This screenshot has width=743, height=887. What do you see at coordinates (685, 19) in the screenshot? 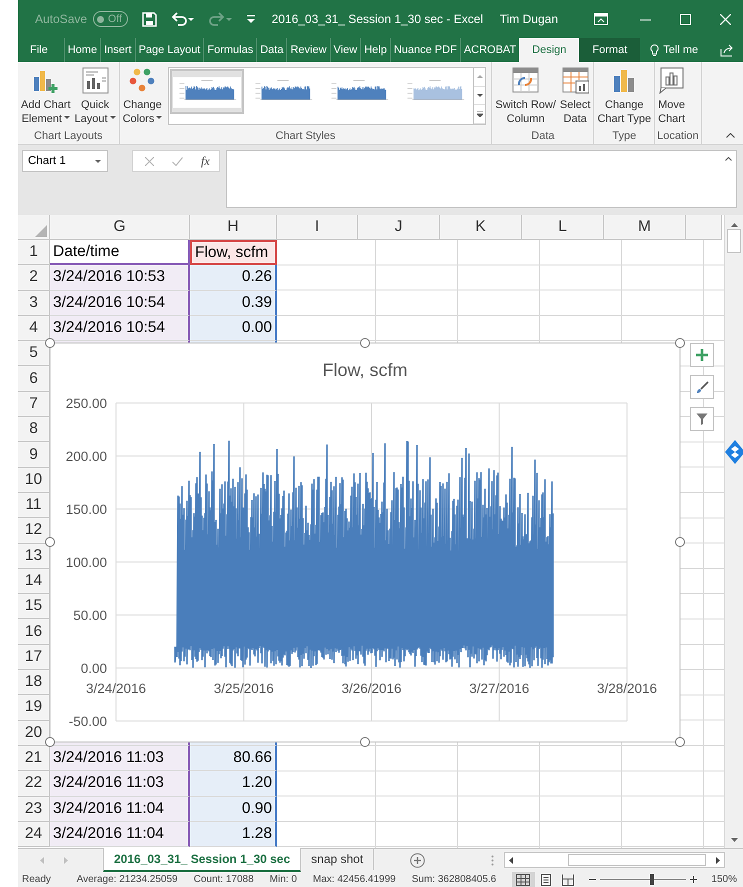
I see `maximize-icon` at bounding box center [685, 19].